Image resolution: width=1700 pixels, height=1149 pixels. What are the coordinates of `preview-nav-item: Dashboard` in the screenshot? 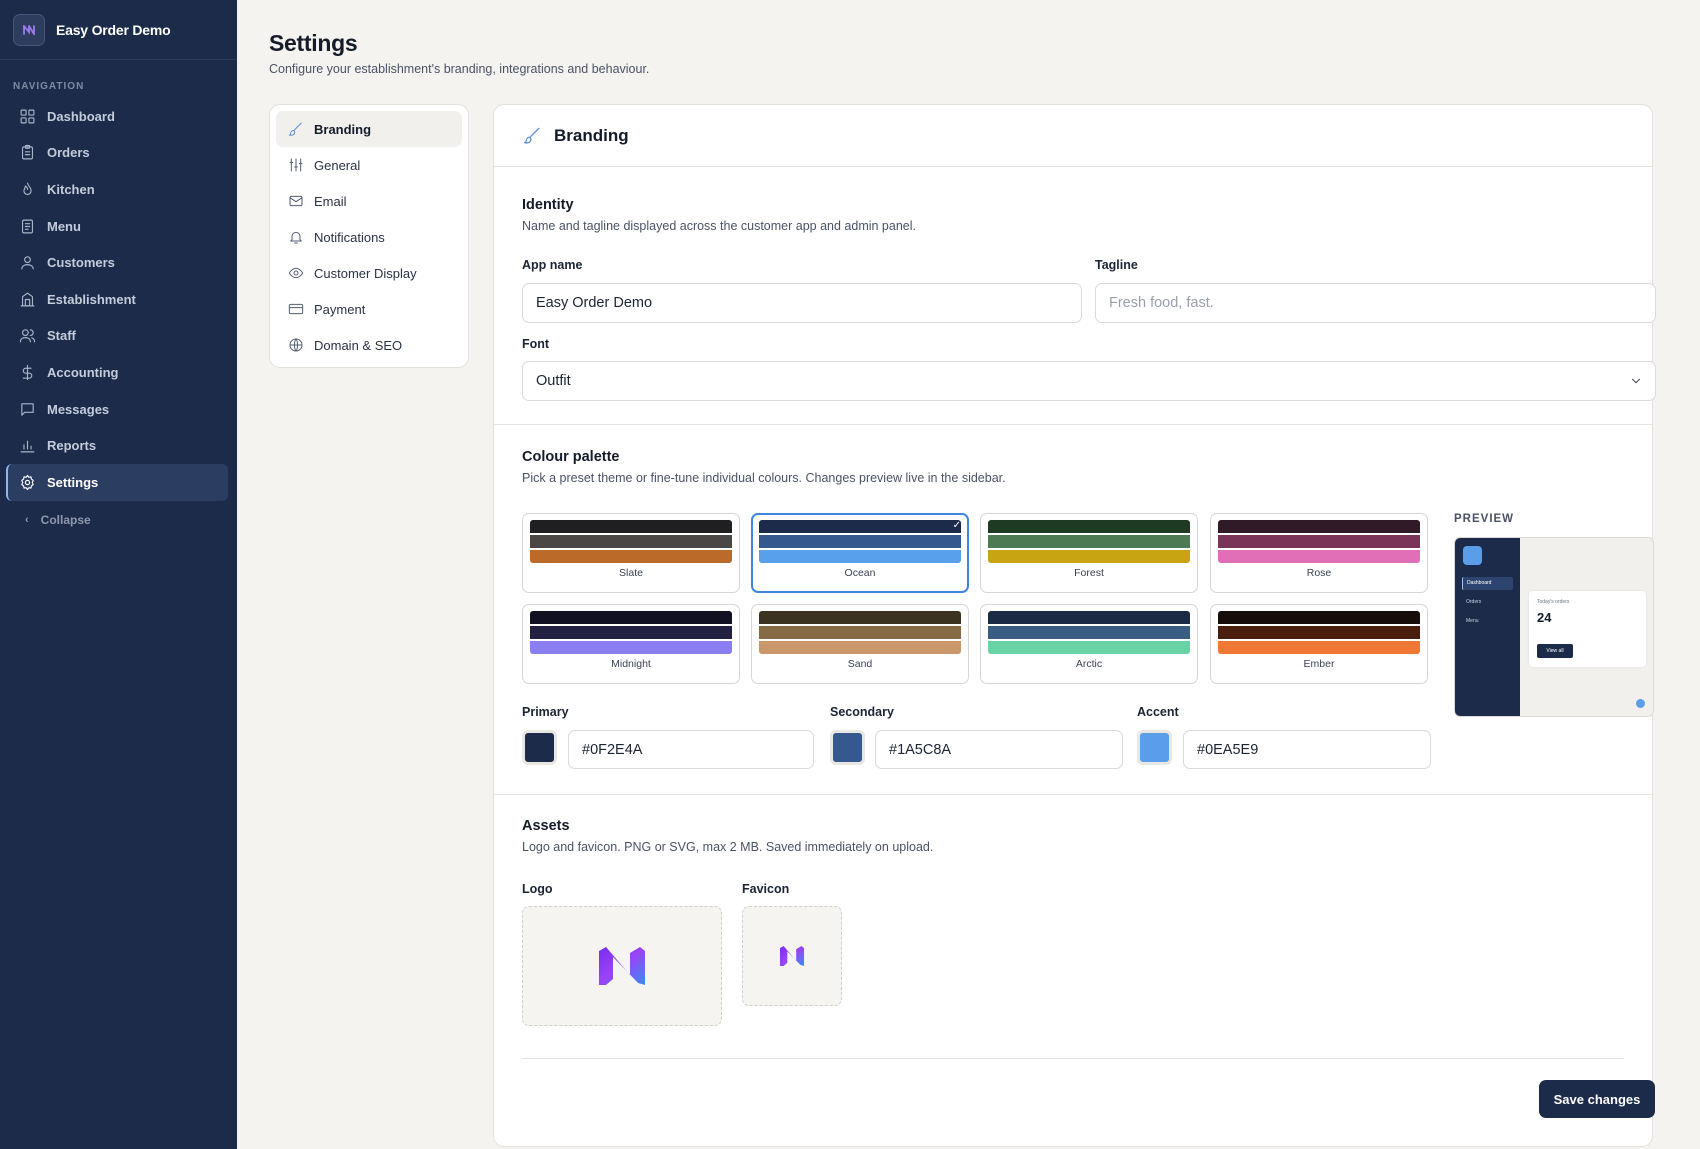 It's located at (1487, 583).